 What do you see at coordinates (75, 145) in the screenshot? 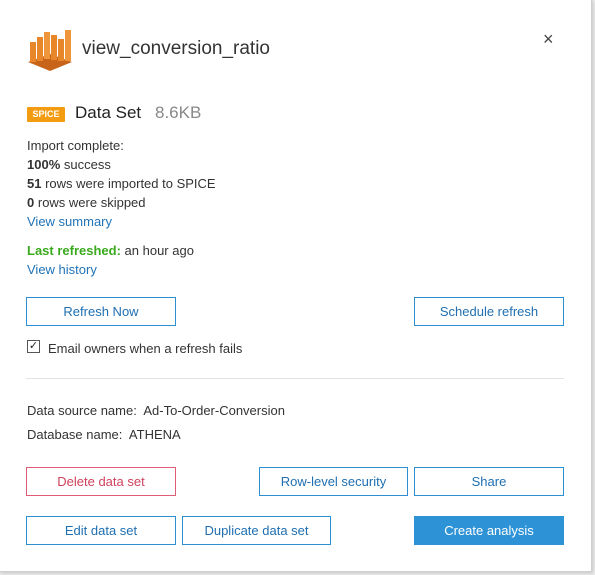
I see `import-status: Import complete:` at bounding box center [75, 145].